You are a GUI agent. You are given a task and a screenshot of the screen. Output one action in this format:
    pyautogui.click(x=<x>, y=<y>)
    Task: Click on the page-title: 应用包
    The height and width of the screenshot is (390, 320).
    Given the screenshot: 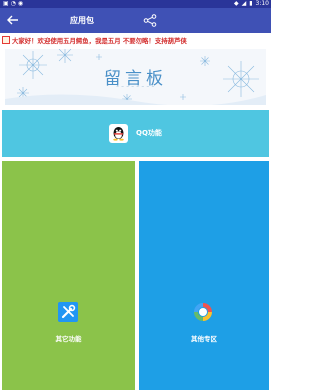 What is the action you would take?
    pyautogui.click(x=82, y=20)
    